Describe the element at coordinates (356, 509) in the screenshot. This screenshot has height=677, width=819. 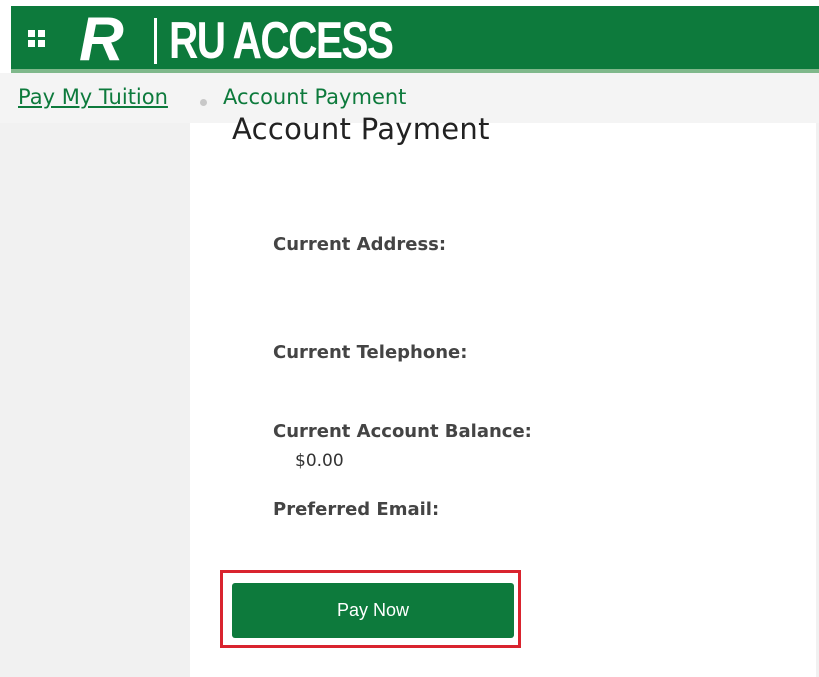
I see `preferred-email-label: Preferred Email:` at that location.